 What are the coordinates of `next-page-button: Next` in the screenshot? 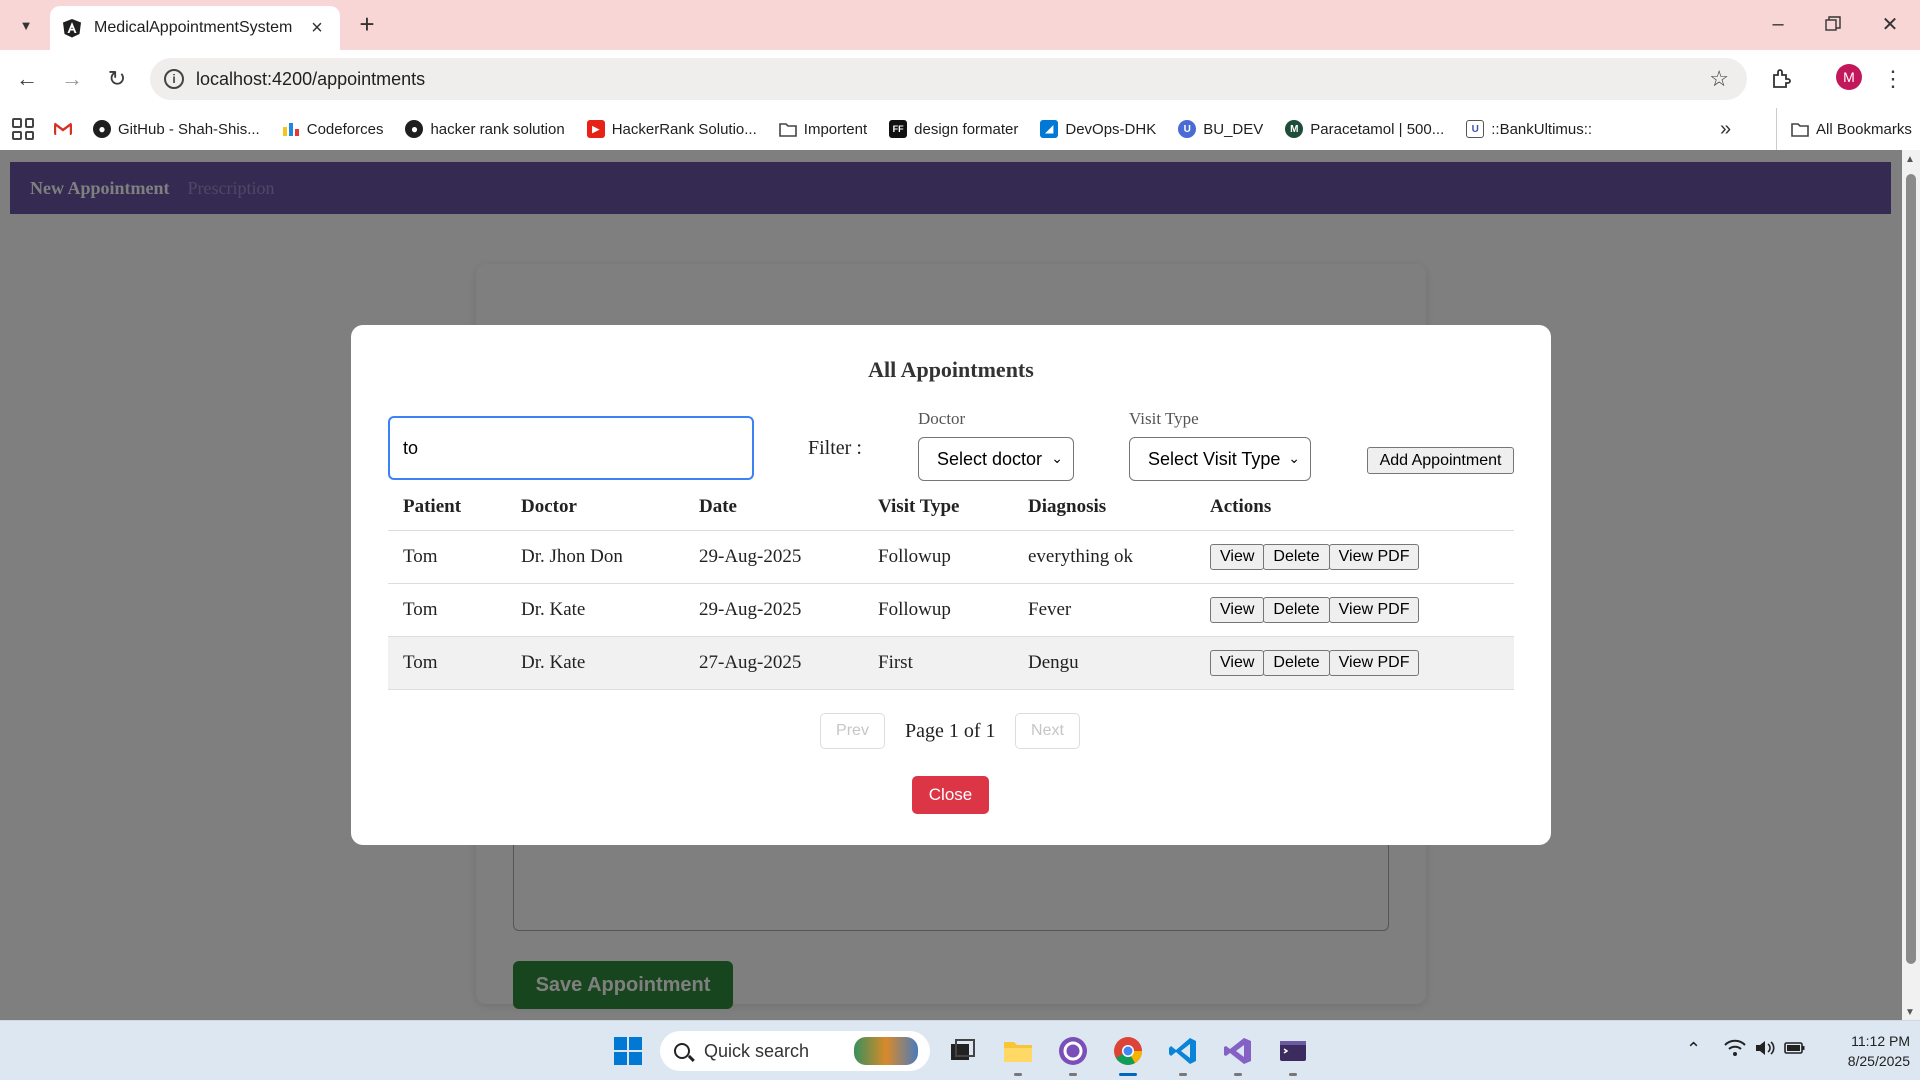 It's located at (1047, 731).